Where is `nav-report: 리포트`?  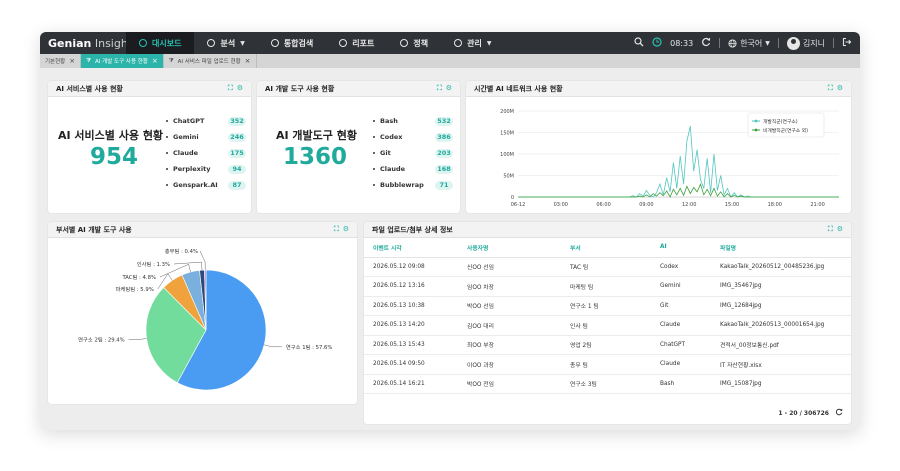 nav-report: 리포트 is located at coordinates (356, 43).